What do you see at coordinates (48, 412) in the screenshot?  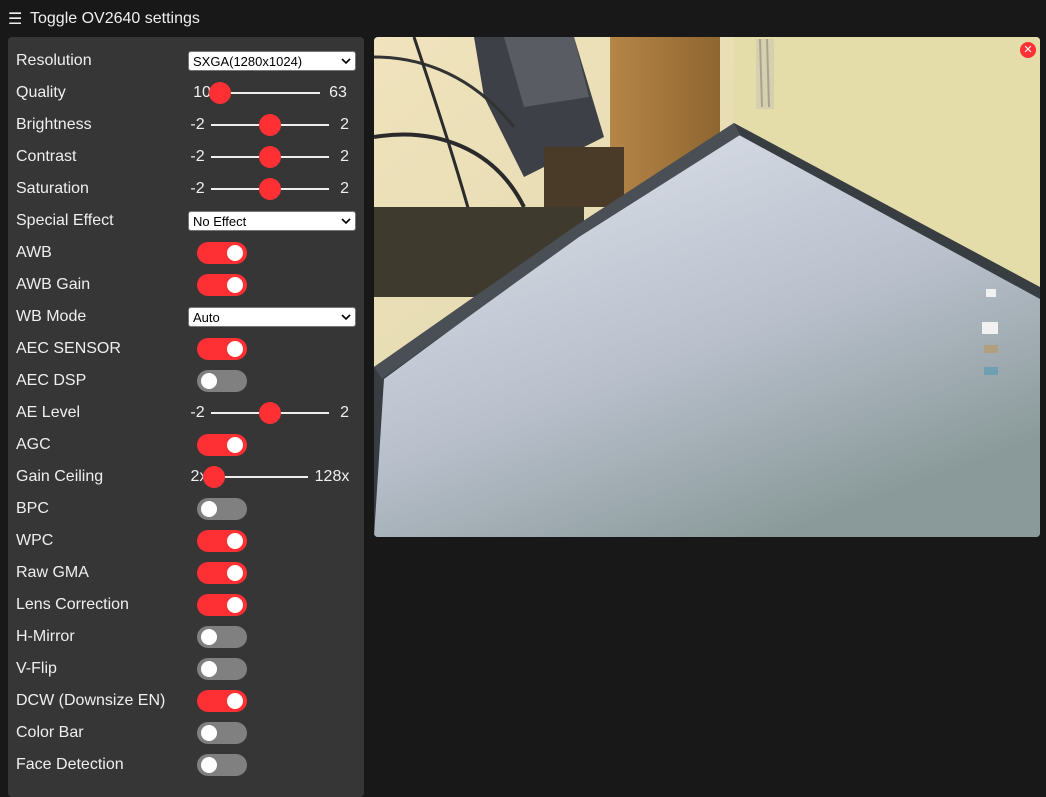 I see `ae-level-label: AE Level` at bounding box center [48, 412].